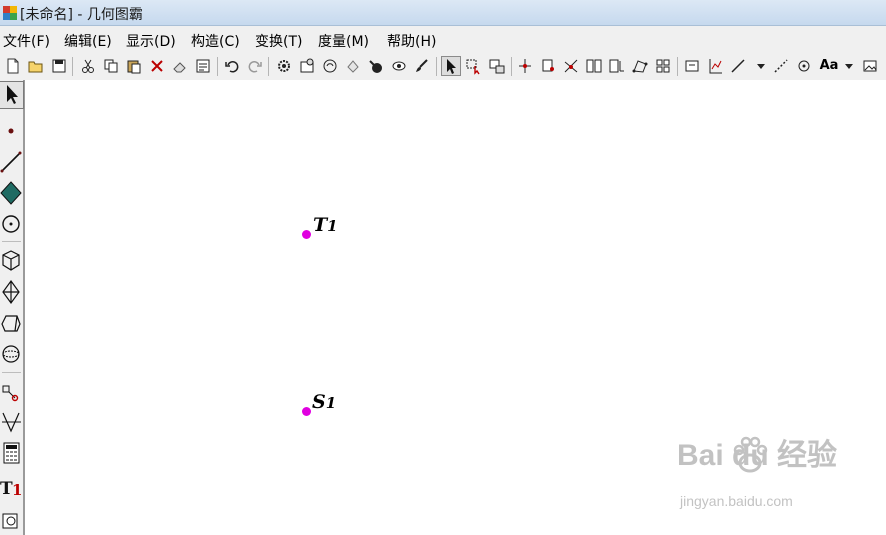  I want to click on grid-icon, so click(663, 66).